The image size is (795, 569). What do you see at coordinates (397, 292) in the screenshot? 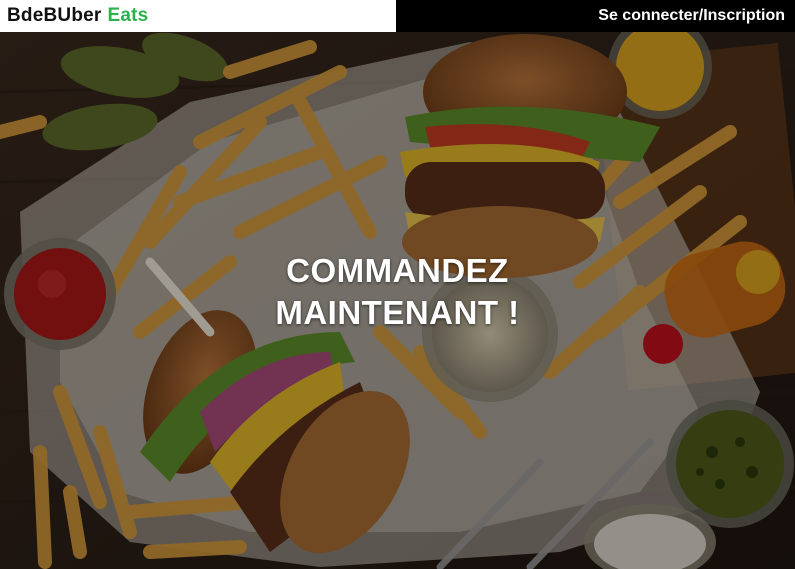
I see `hero-title: COMMANDEZ MAINTENANT !` at bounding box center [397, 292].